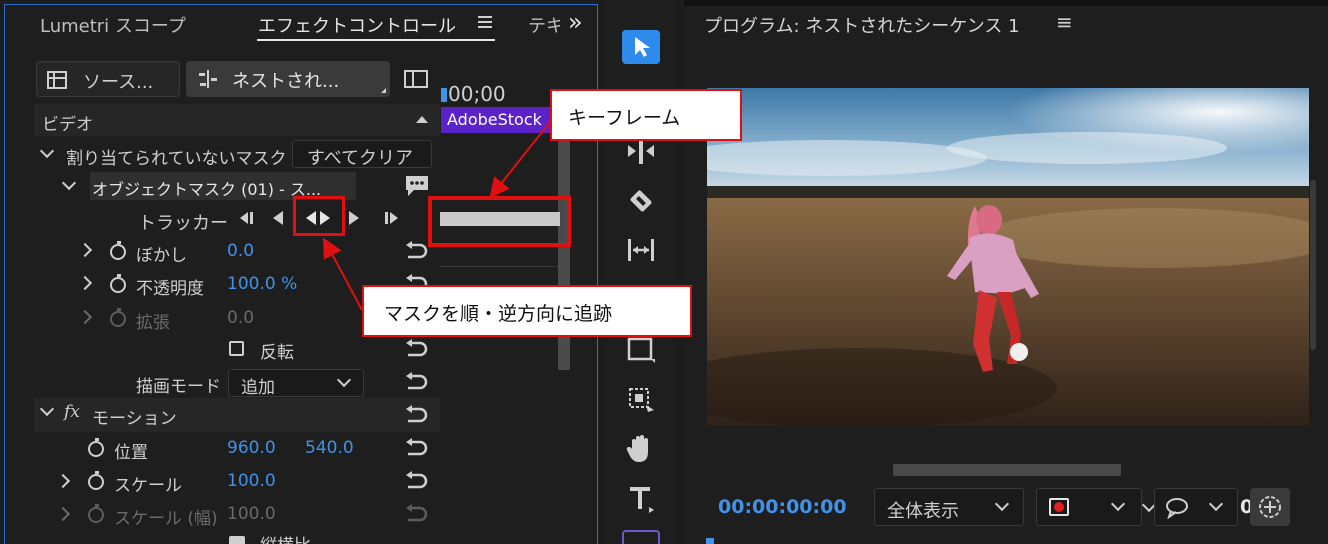 The height and width of the screenshot is (544, 1328). Describe the element at coordinates (437, 216) in the screenshot. I see `annotation-arrows` at that location.